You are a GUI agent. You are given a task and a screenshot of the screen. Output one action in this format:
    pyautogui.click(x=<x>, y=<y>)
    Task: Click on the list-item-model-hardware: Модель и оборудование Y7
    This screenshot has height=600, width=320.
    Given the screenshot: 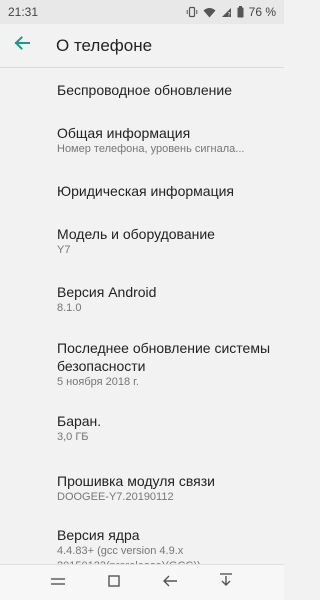 What is the action you would take?
    pyautogui.click(x=142, y=242)
    